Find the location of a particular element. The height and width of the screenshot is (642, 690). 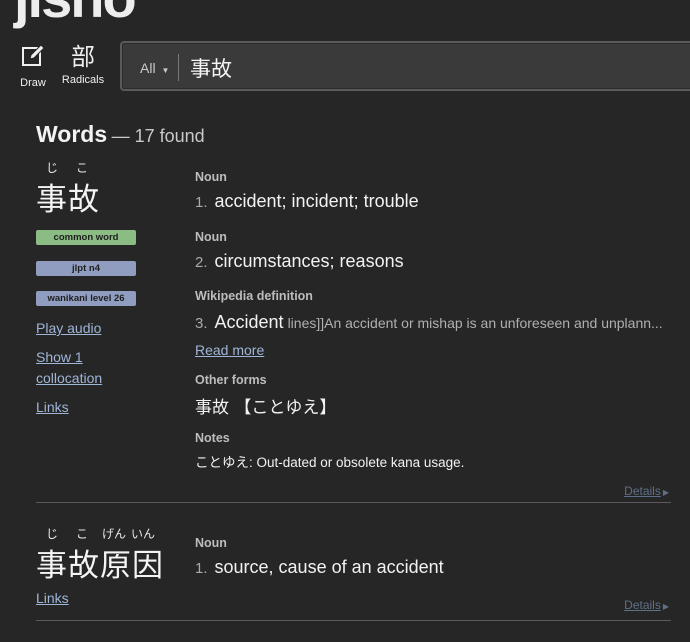

play-audio-link: Play audio is located at coordinates (68, 328).